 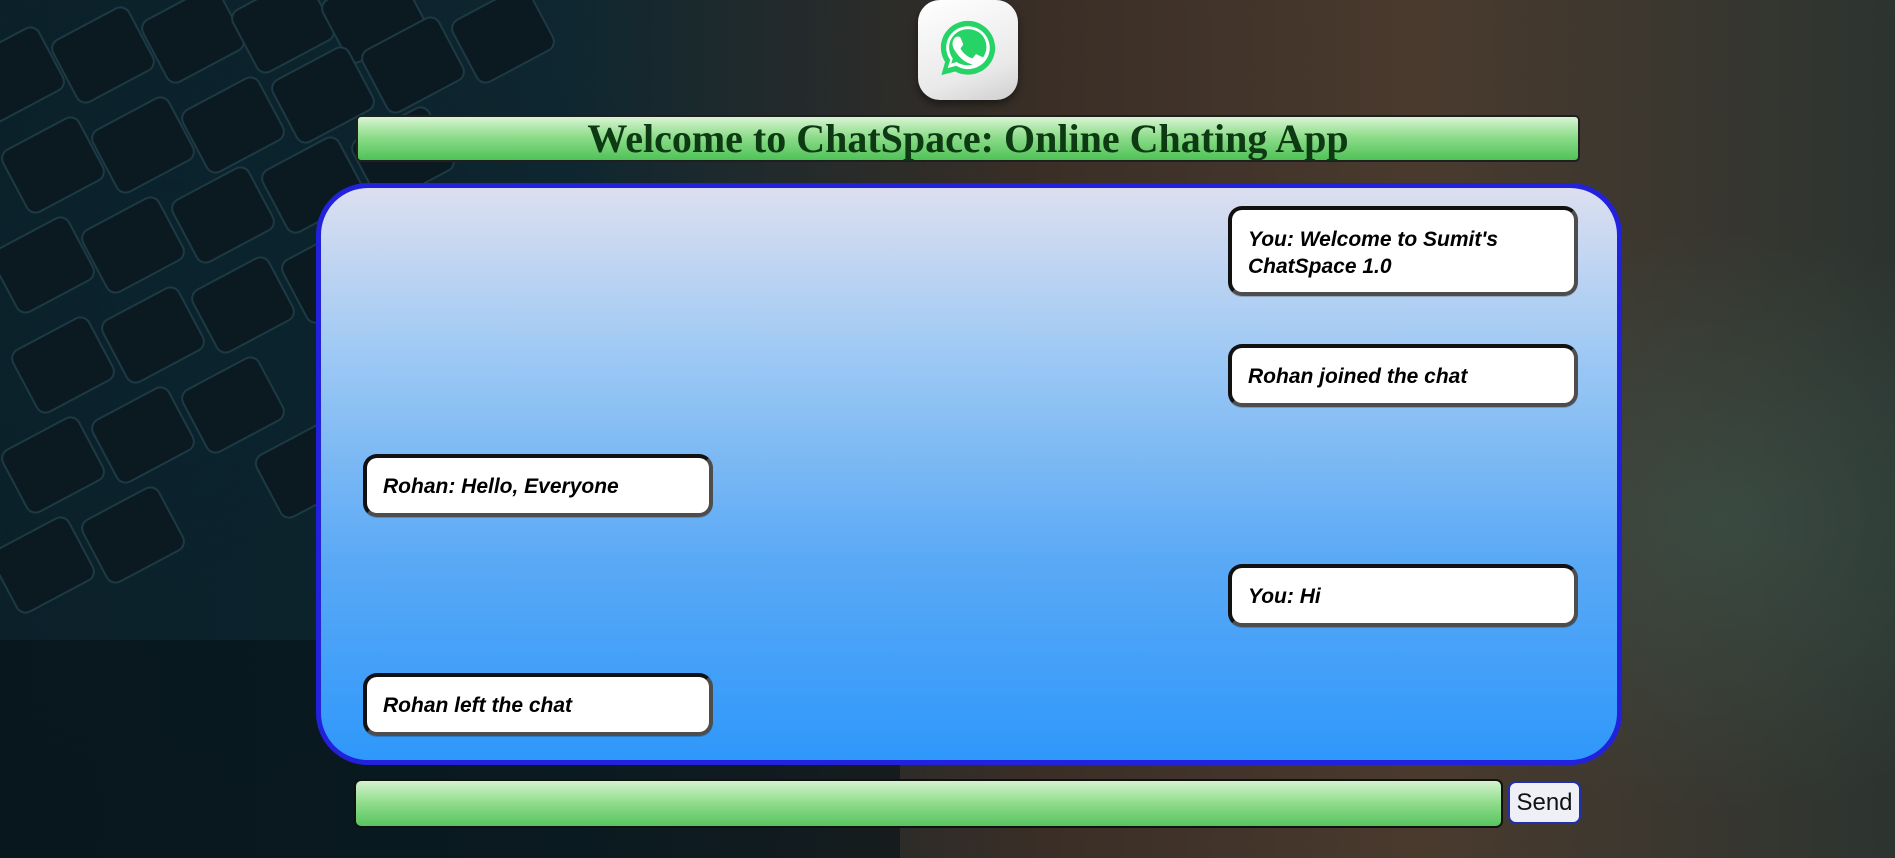 I want to click on message-incoming: Rohan: Hello, Everyone, so click(x=538, y=485).